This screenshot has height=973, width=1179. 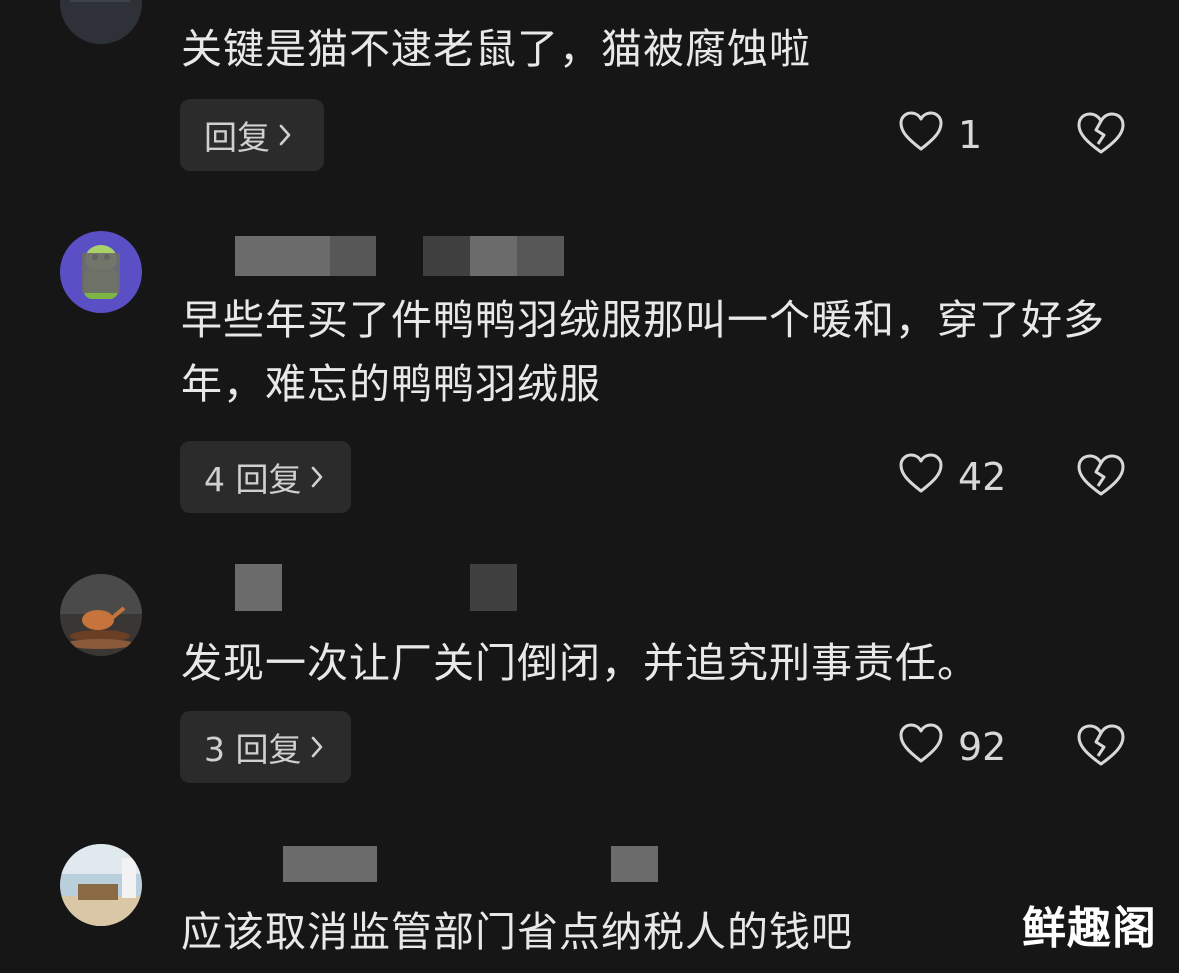 I want to click on reply-label: 回复, so click(x=237, y=137).